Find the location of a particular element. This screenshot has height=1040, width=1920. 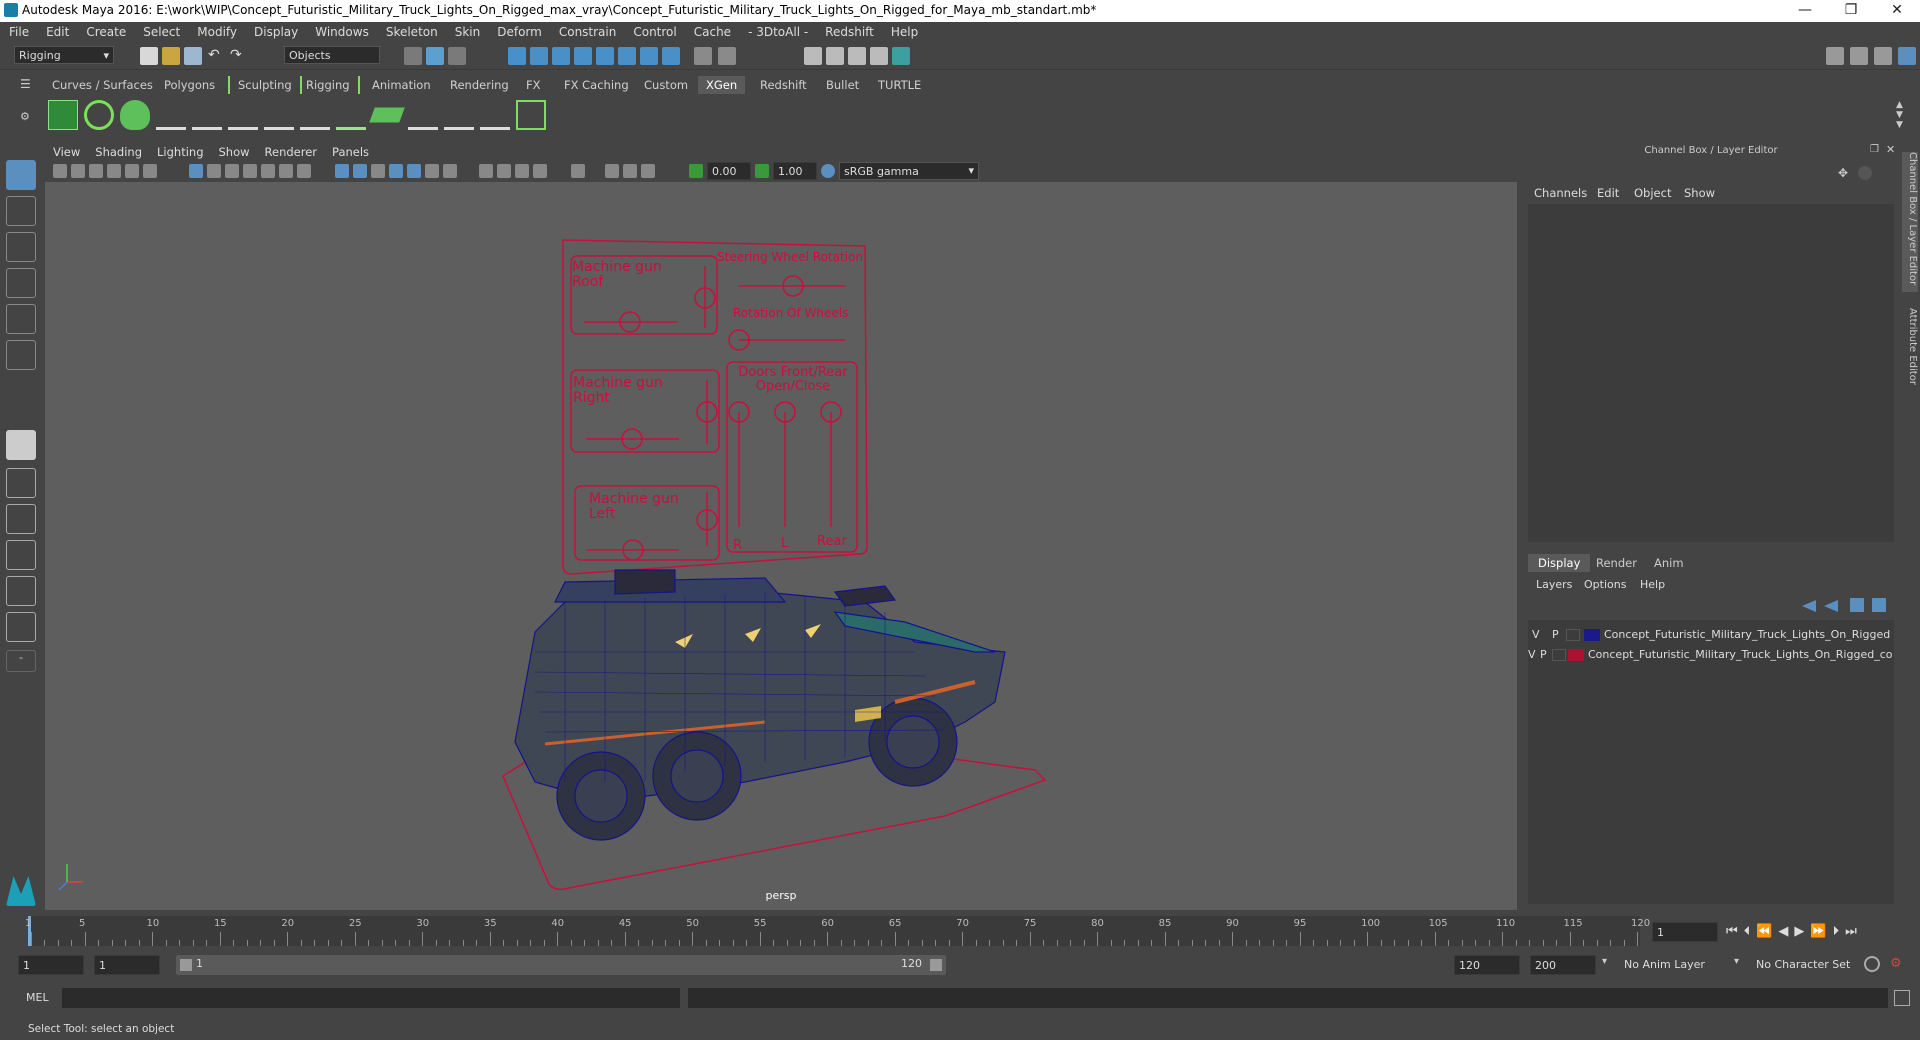

go-to-end-icon: ⏭ is located at coordinates (1854, 931).